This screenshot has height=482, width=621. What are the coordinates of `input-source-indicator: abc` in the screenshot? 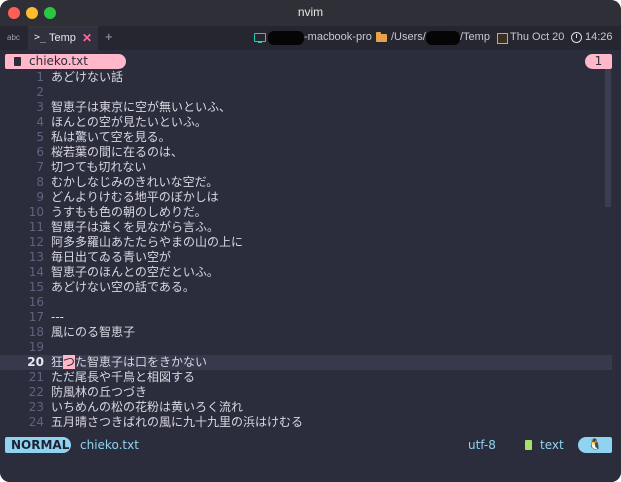 It's located at (13, 37).